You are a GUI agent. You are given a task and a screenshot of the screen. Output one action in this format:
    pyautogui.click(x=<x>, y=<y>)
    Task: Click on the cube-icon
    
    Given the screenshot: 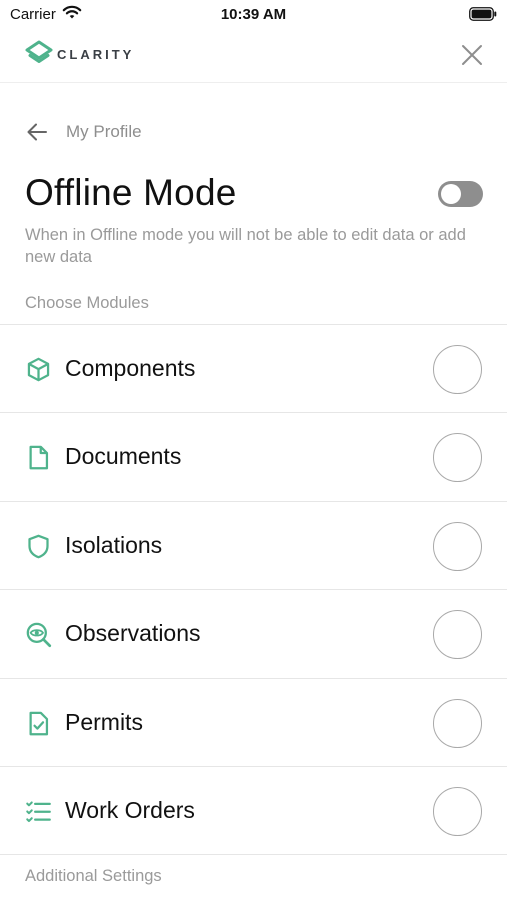 What is the action you would take?
    pyautogui.click(x=38, y=369)
    